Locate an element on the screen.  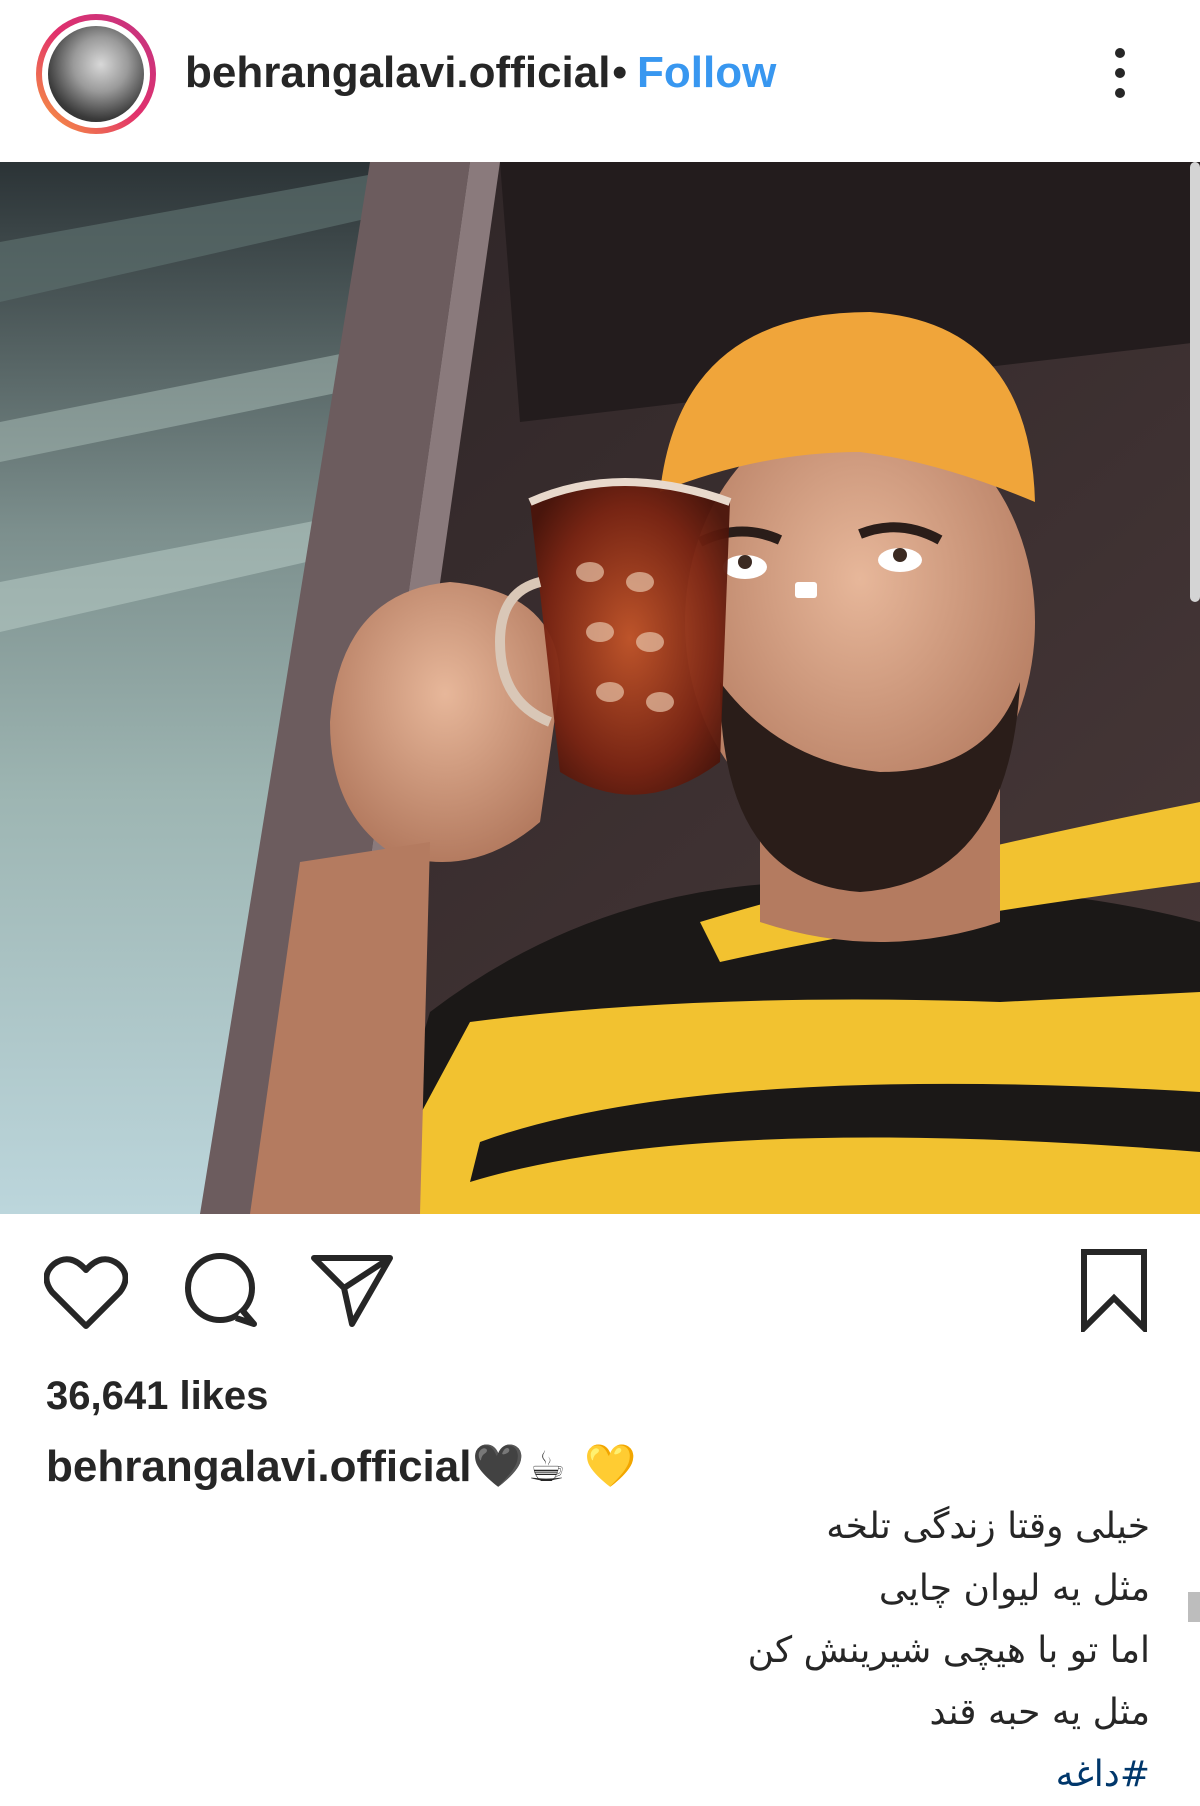
comment-icon is located at coordinates (220, 1292).